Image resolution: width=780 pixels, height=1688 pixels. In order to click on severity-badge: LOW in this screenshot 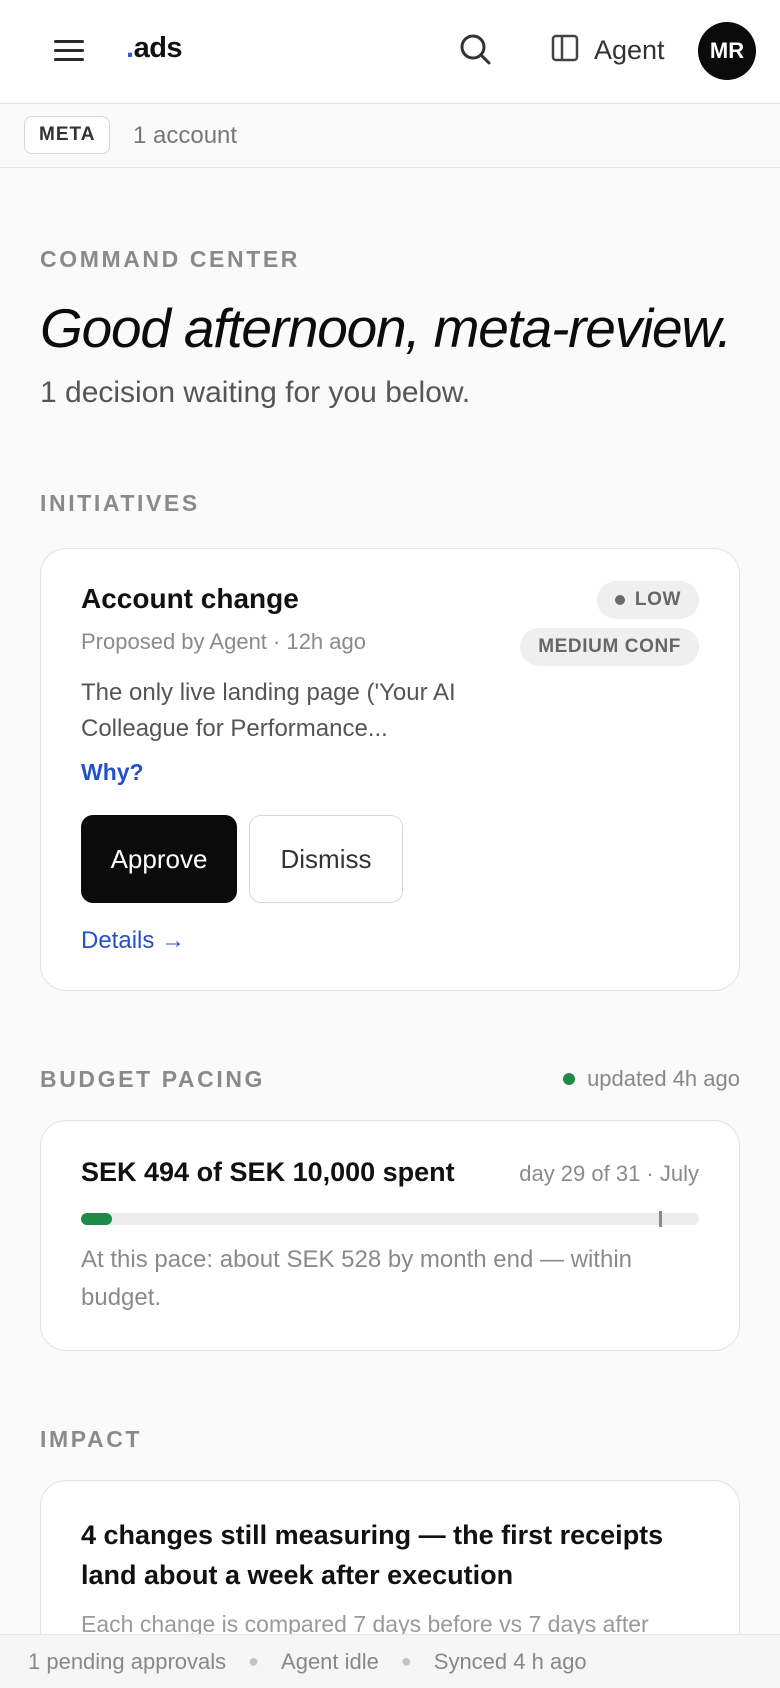, I will do `click(647, 600)`.